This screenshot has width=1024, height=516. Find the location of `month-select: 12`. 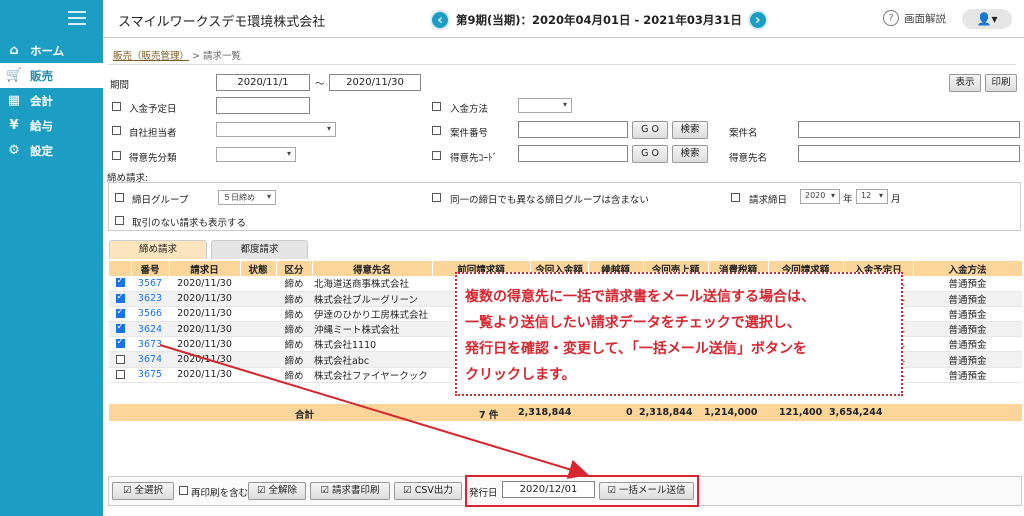

month-select: 12 is located at coordinates (872, 196).